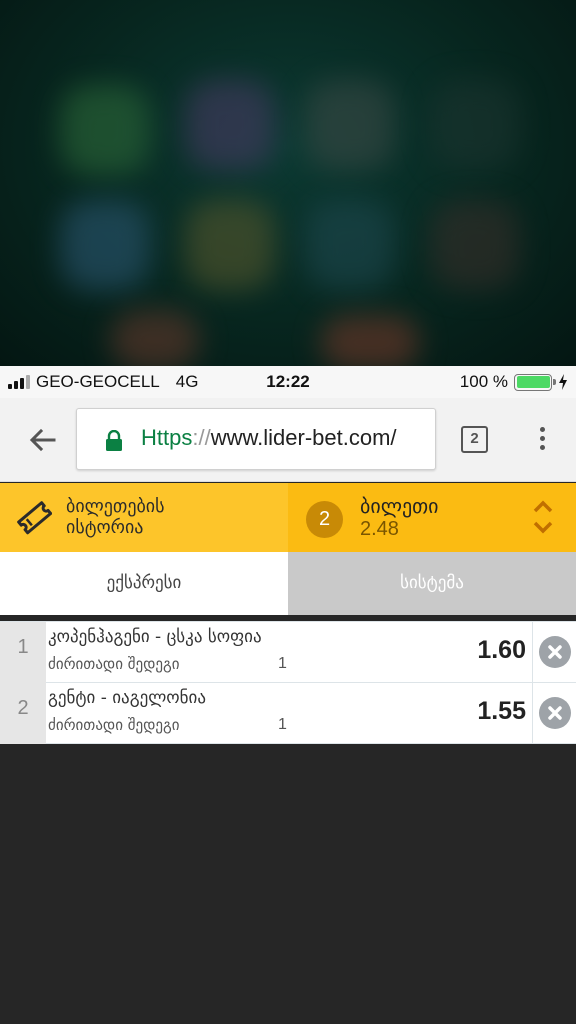  Describe the element at coordinates (127, 698) in the screenshot. I see `bet-event: გენტი - იაგელონია` at that location.